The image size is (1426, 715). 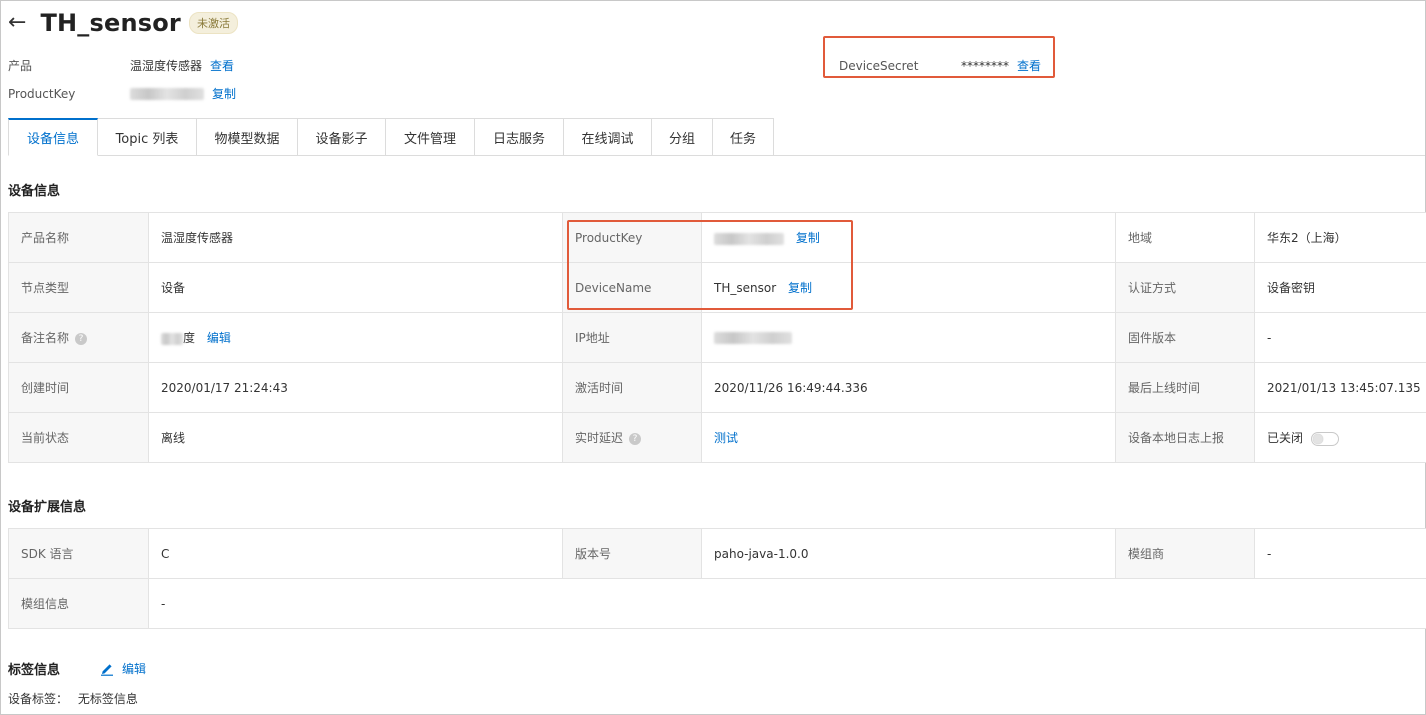 What do you see at coordinates (355, 553) in the screenshot?
I see `sdk-value: C` at bounding box center [355, 553].